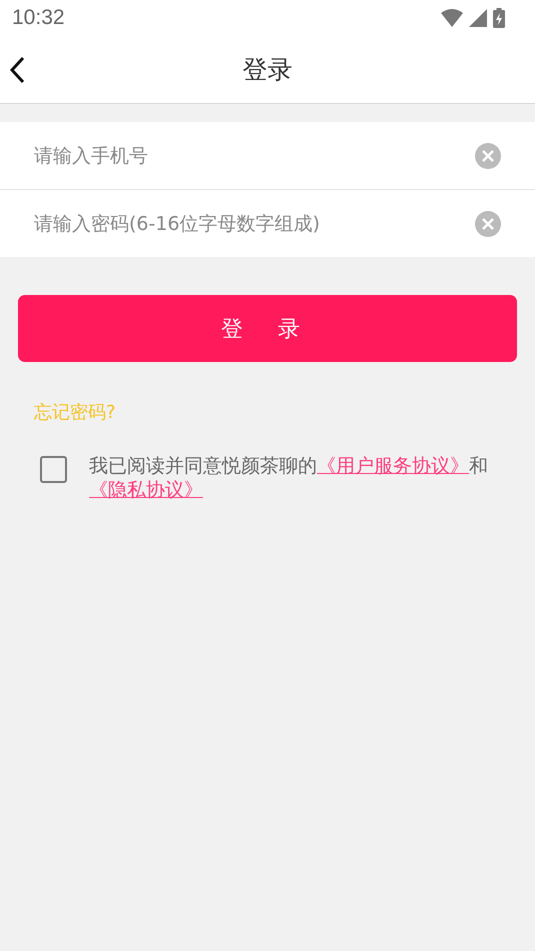 Image resolution: width=535 pixels, height=951 pixels. What do you see at coordinates (393, 466) in the screenshot?
I see `service-agreement-link: 《用户服务协议》` at bounding box center [393, 466].